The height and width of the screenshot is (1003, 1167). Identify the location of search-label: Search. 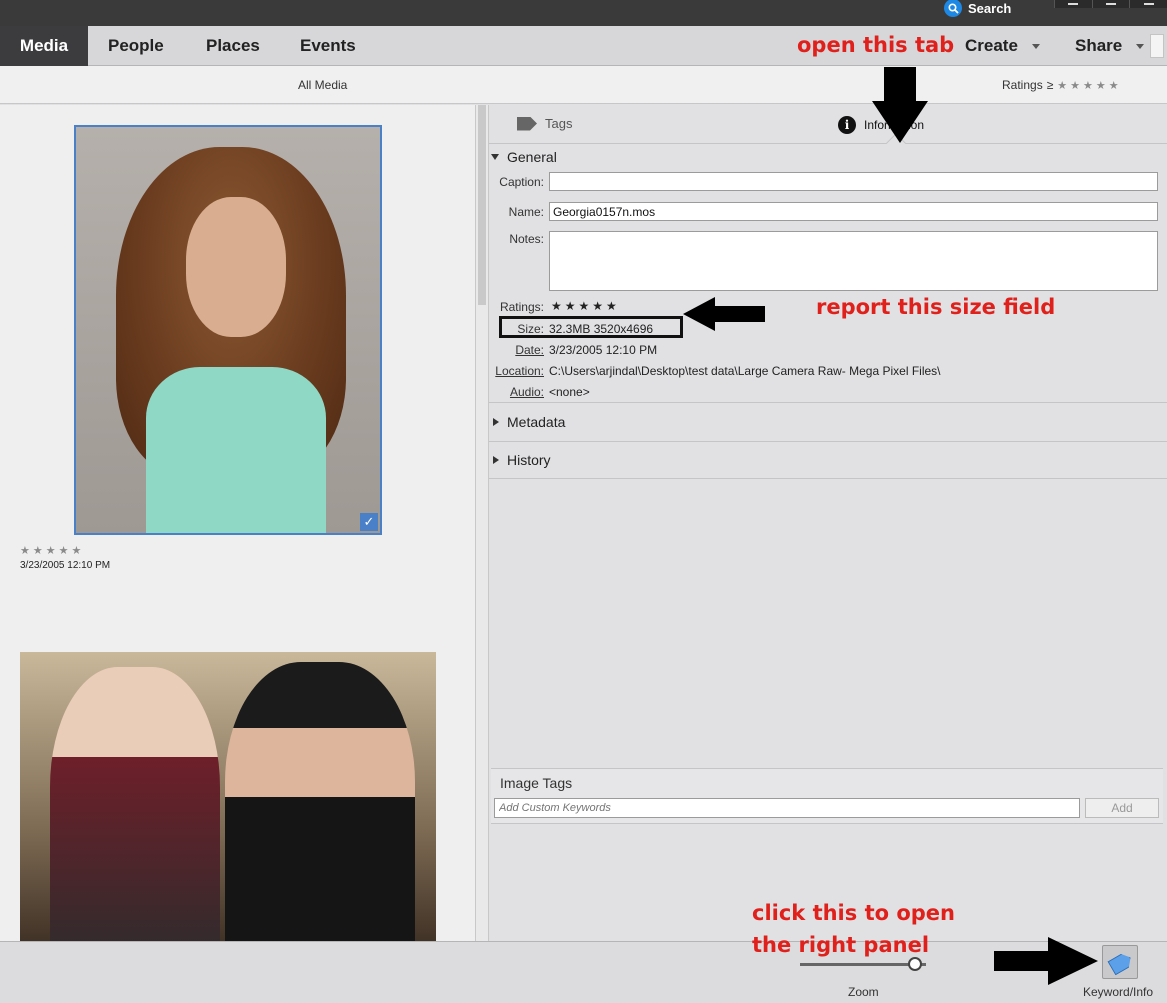
(990, 8).